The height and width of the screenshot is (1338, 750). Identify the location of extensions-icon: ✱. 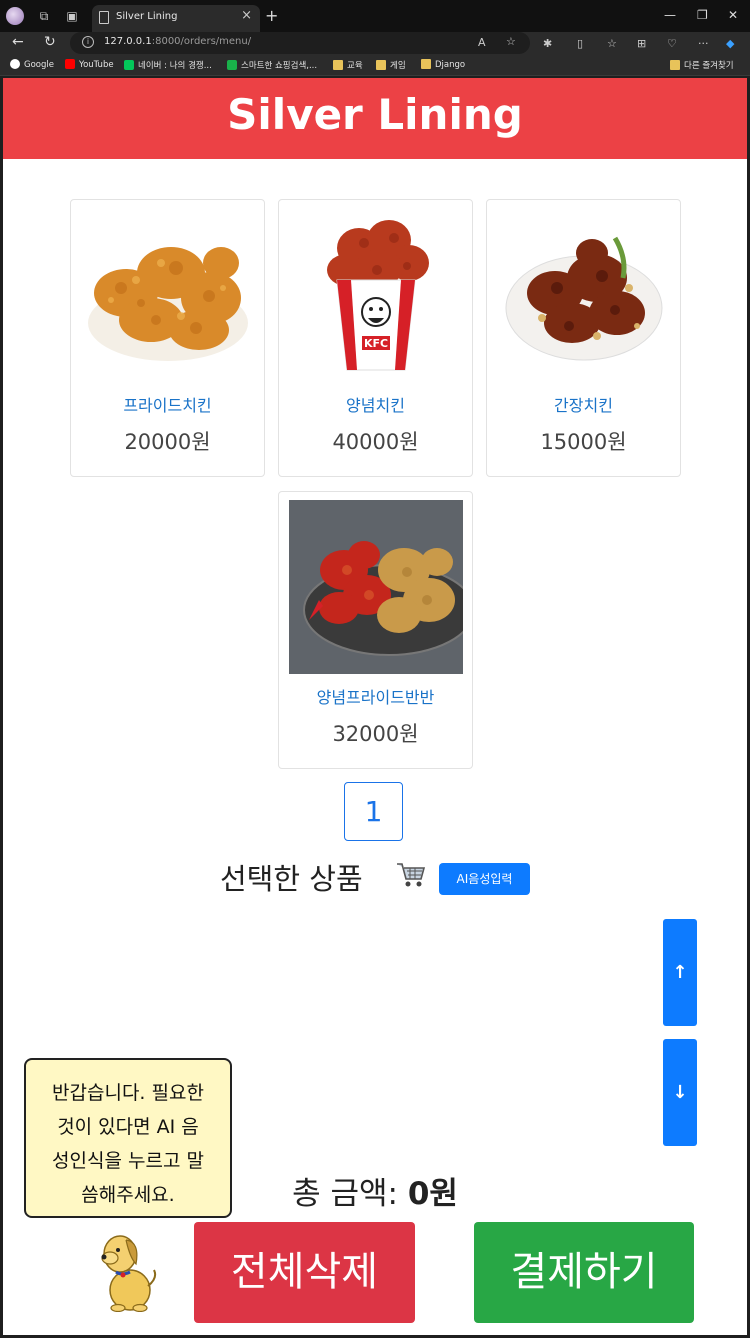
(547, 43).